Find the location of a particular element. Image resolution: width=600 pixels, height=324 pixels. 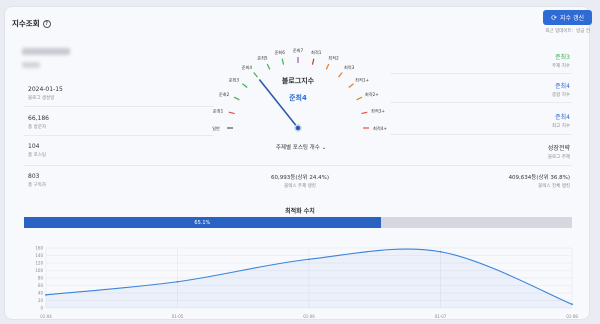

x-tick-label: 01-08 is located at coordinates (572, 316).